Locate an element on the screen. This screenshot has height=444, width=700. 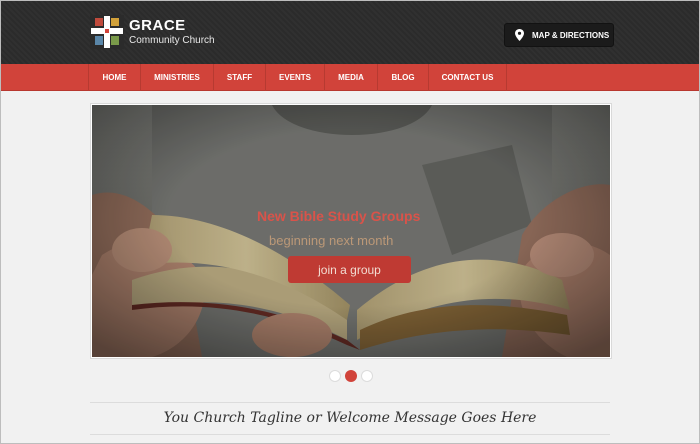
map-directions-label: MAP & DIRECTIONS is located at coordinates (571, 35).